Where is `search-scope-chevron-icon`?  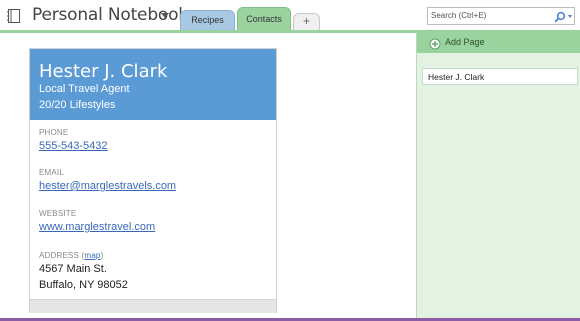
search-scope-chevron-icon is located at coordinates (570, 16).